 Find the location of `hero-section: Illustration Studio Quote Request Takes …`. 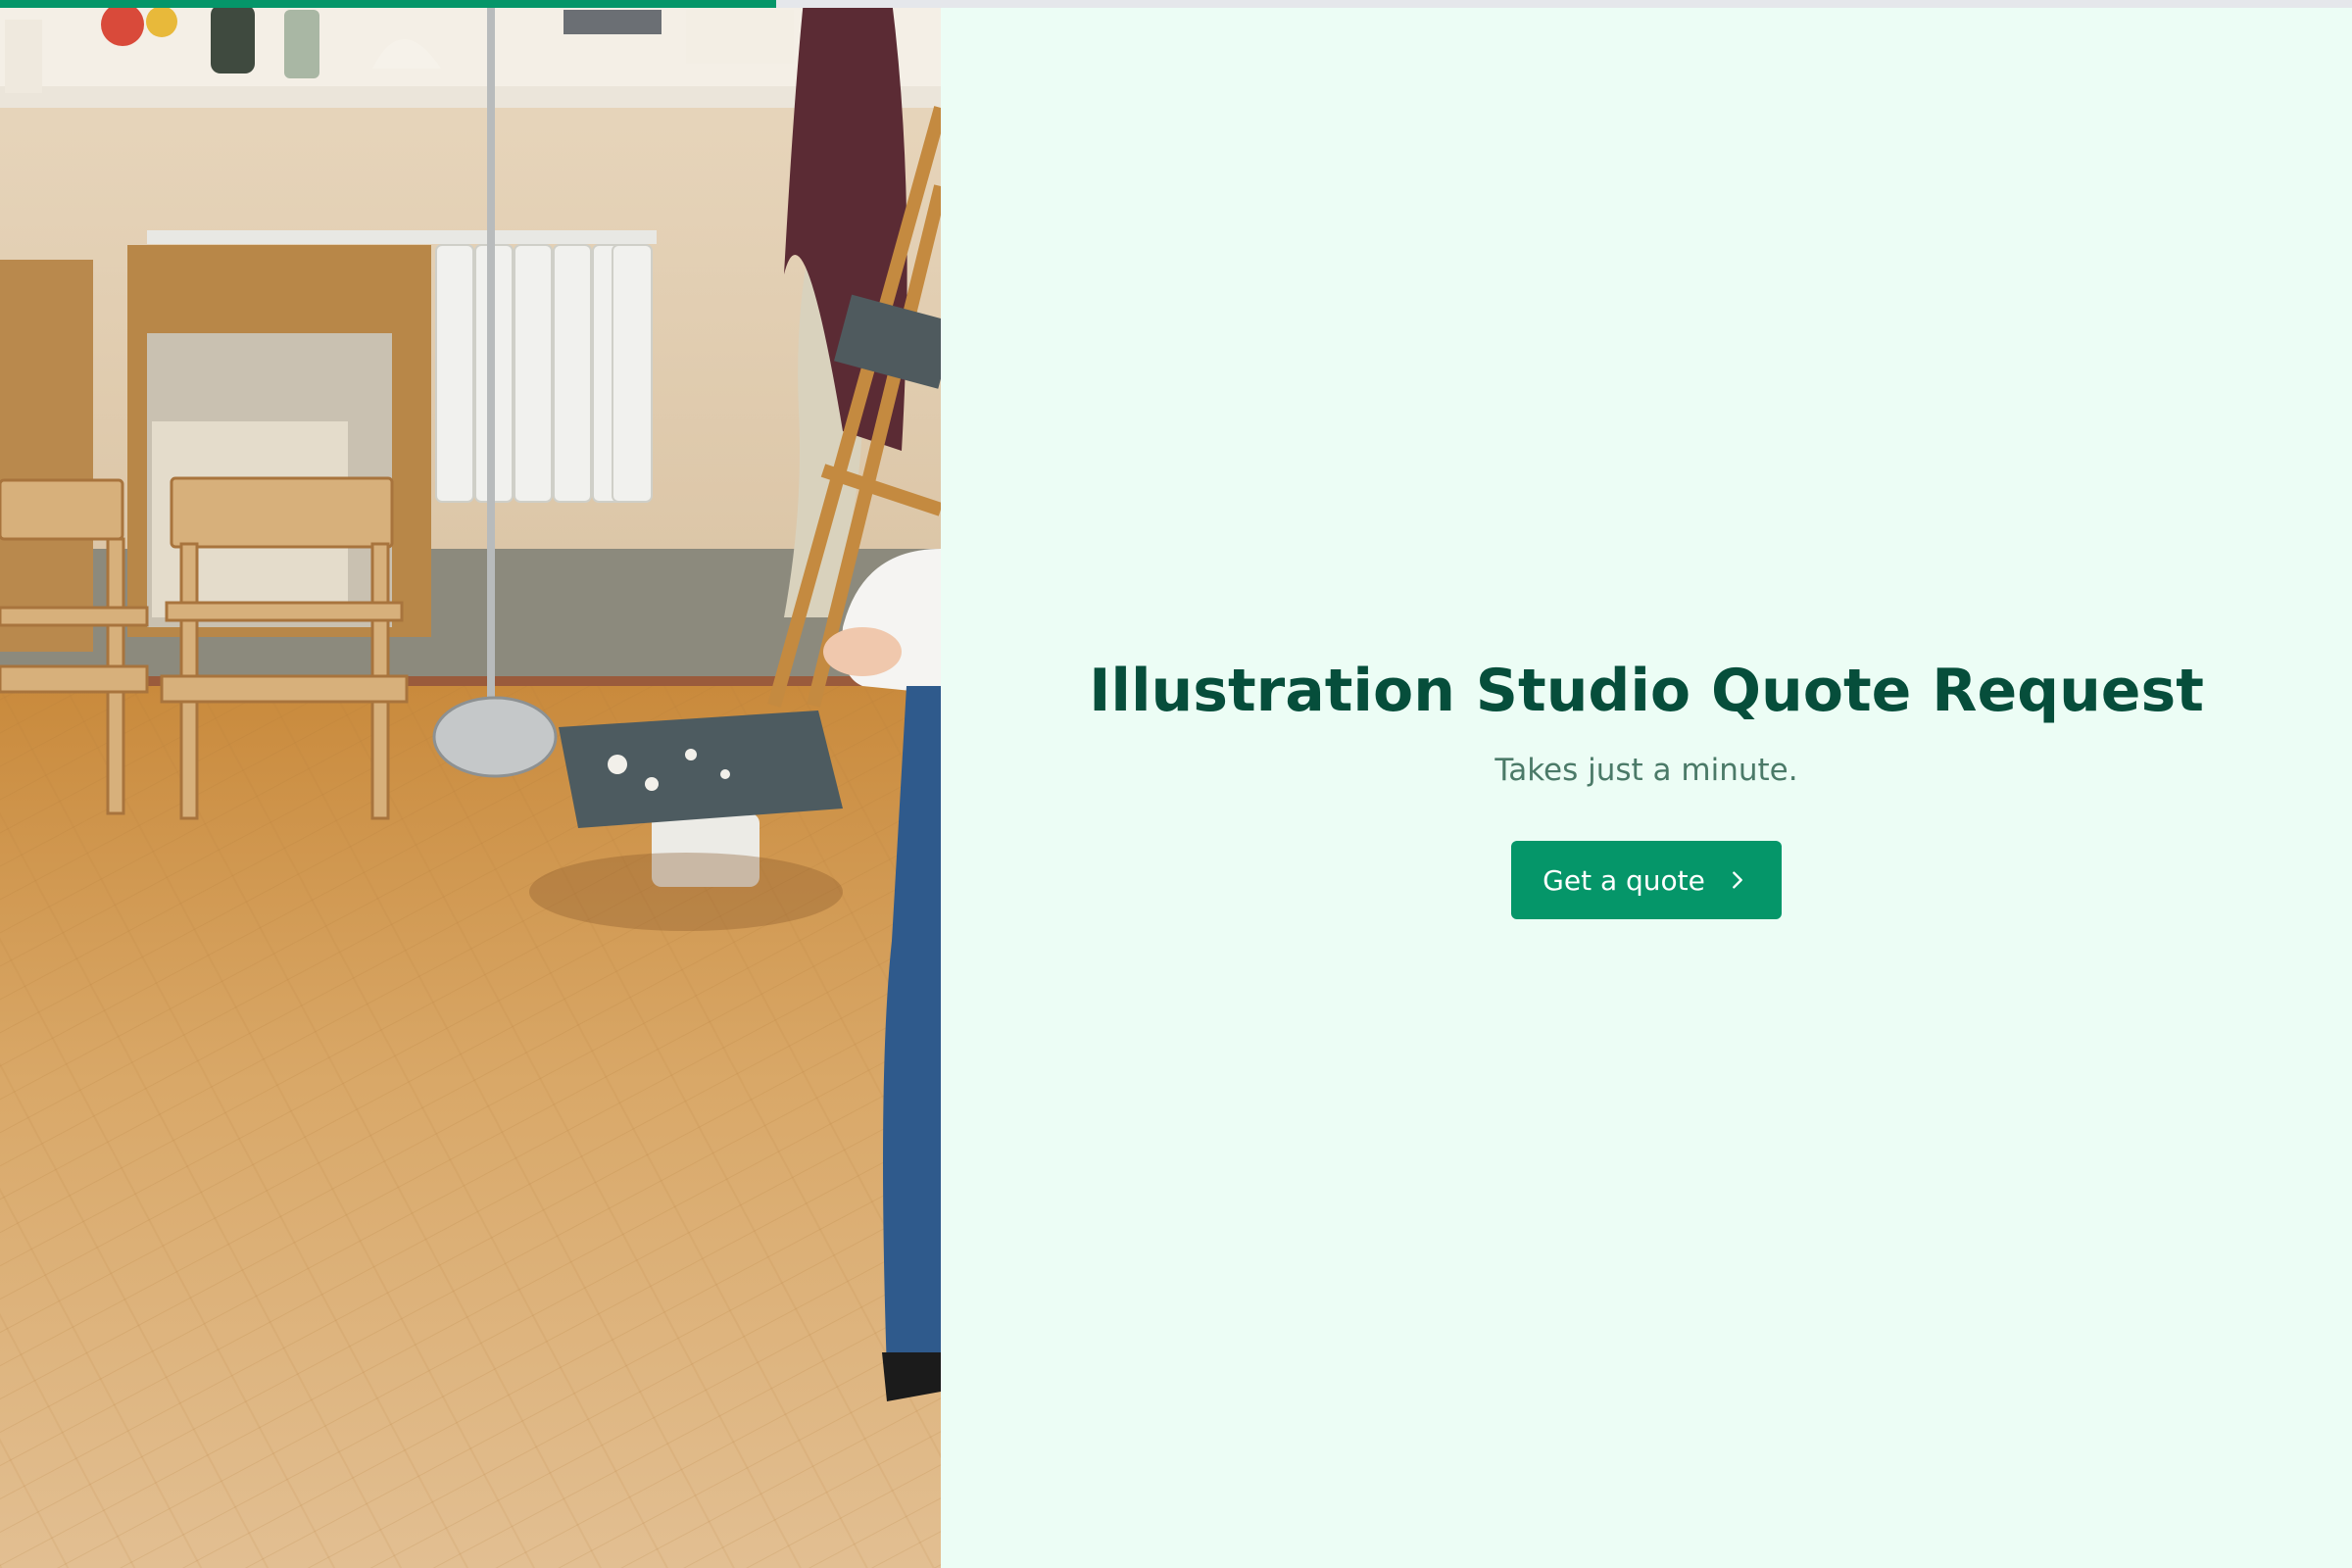

hero-section: Illustration Studio Quote Request Takes … is located at coordinates (1646, 783).